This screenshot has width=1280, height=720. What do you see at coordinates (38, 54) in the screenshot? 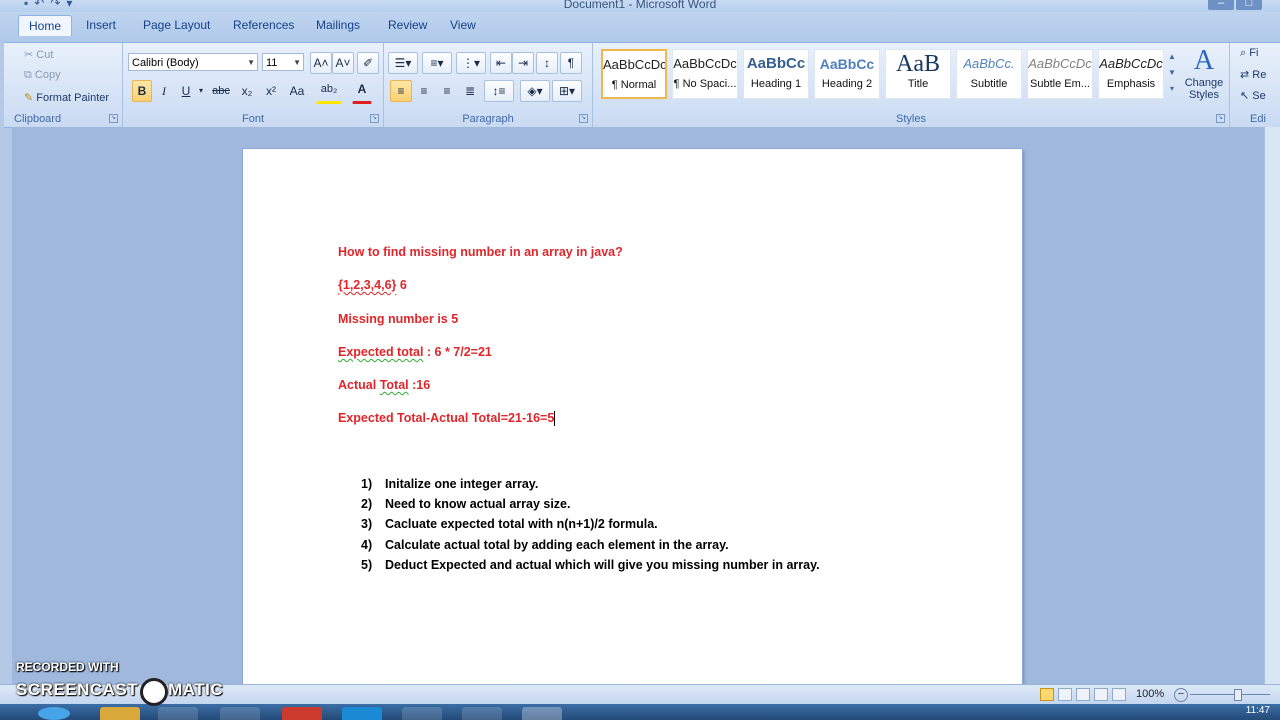
I see `cut-button: ✂ Cut` at bounding box center [38, 54].